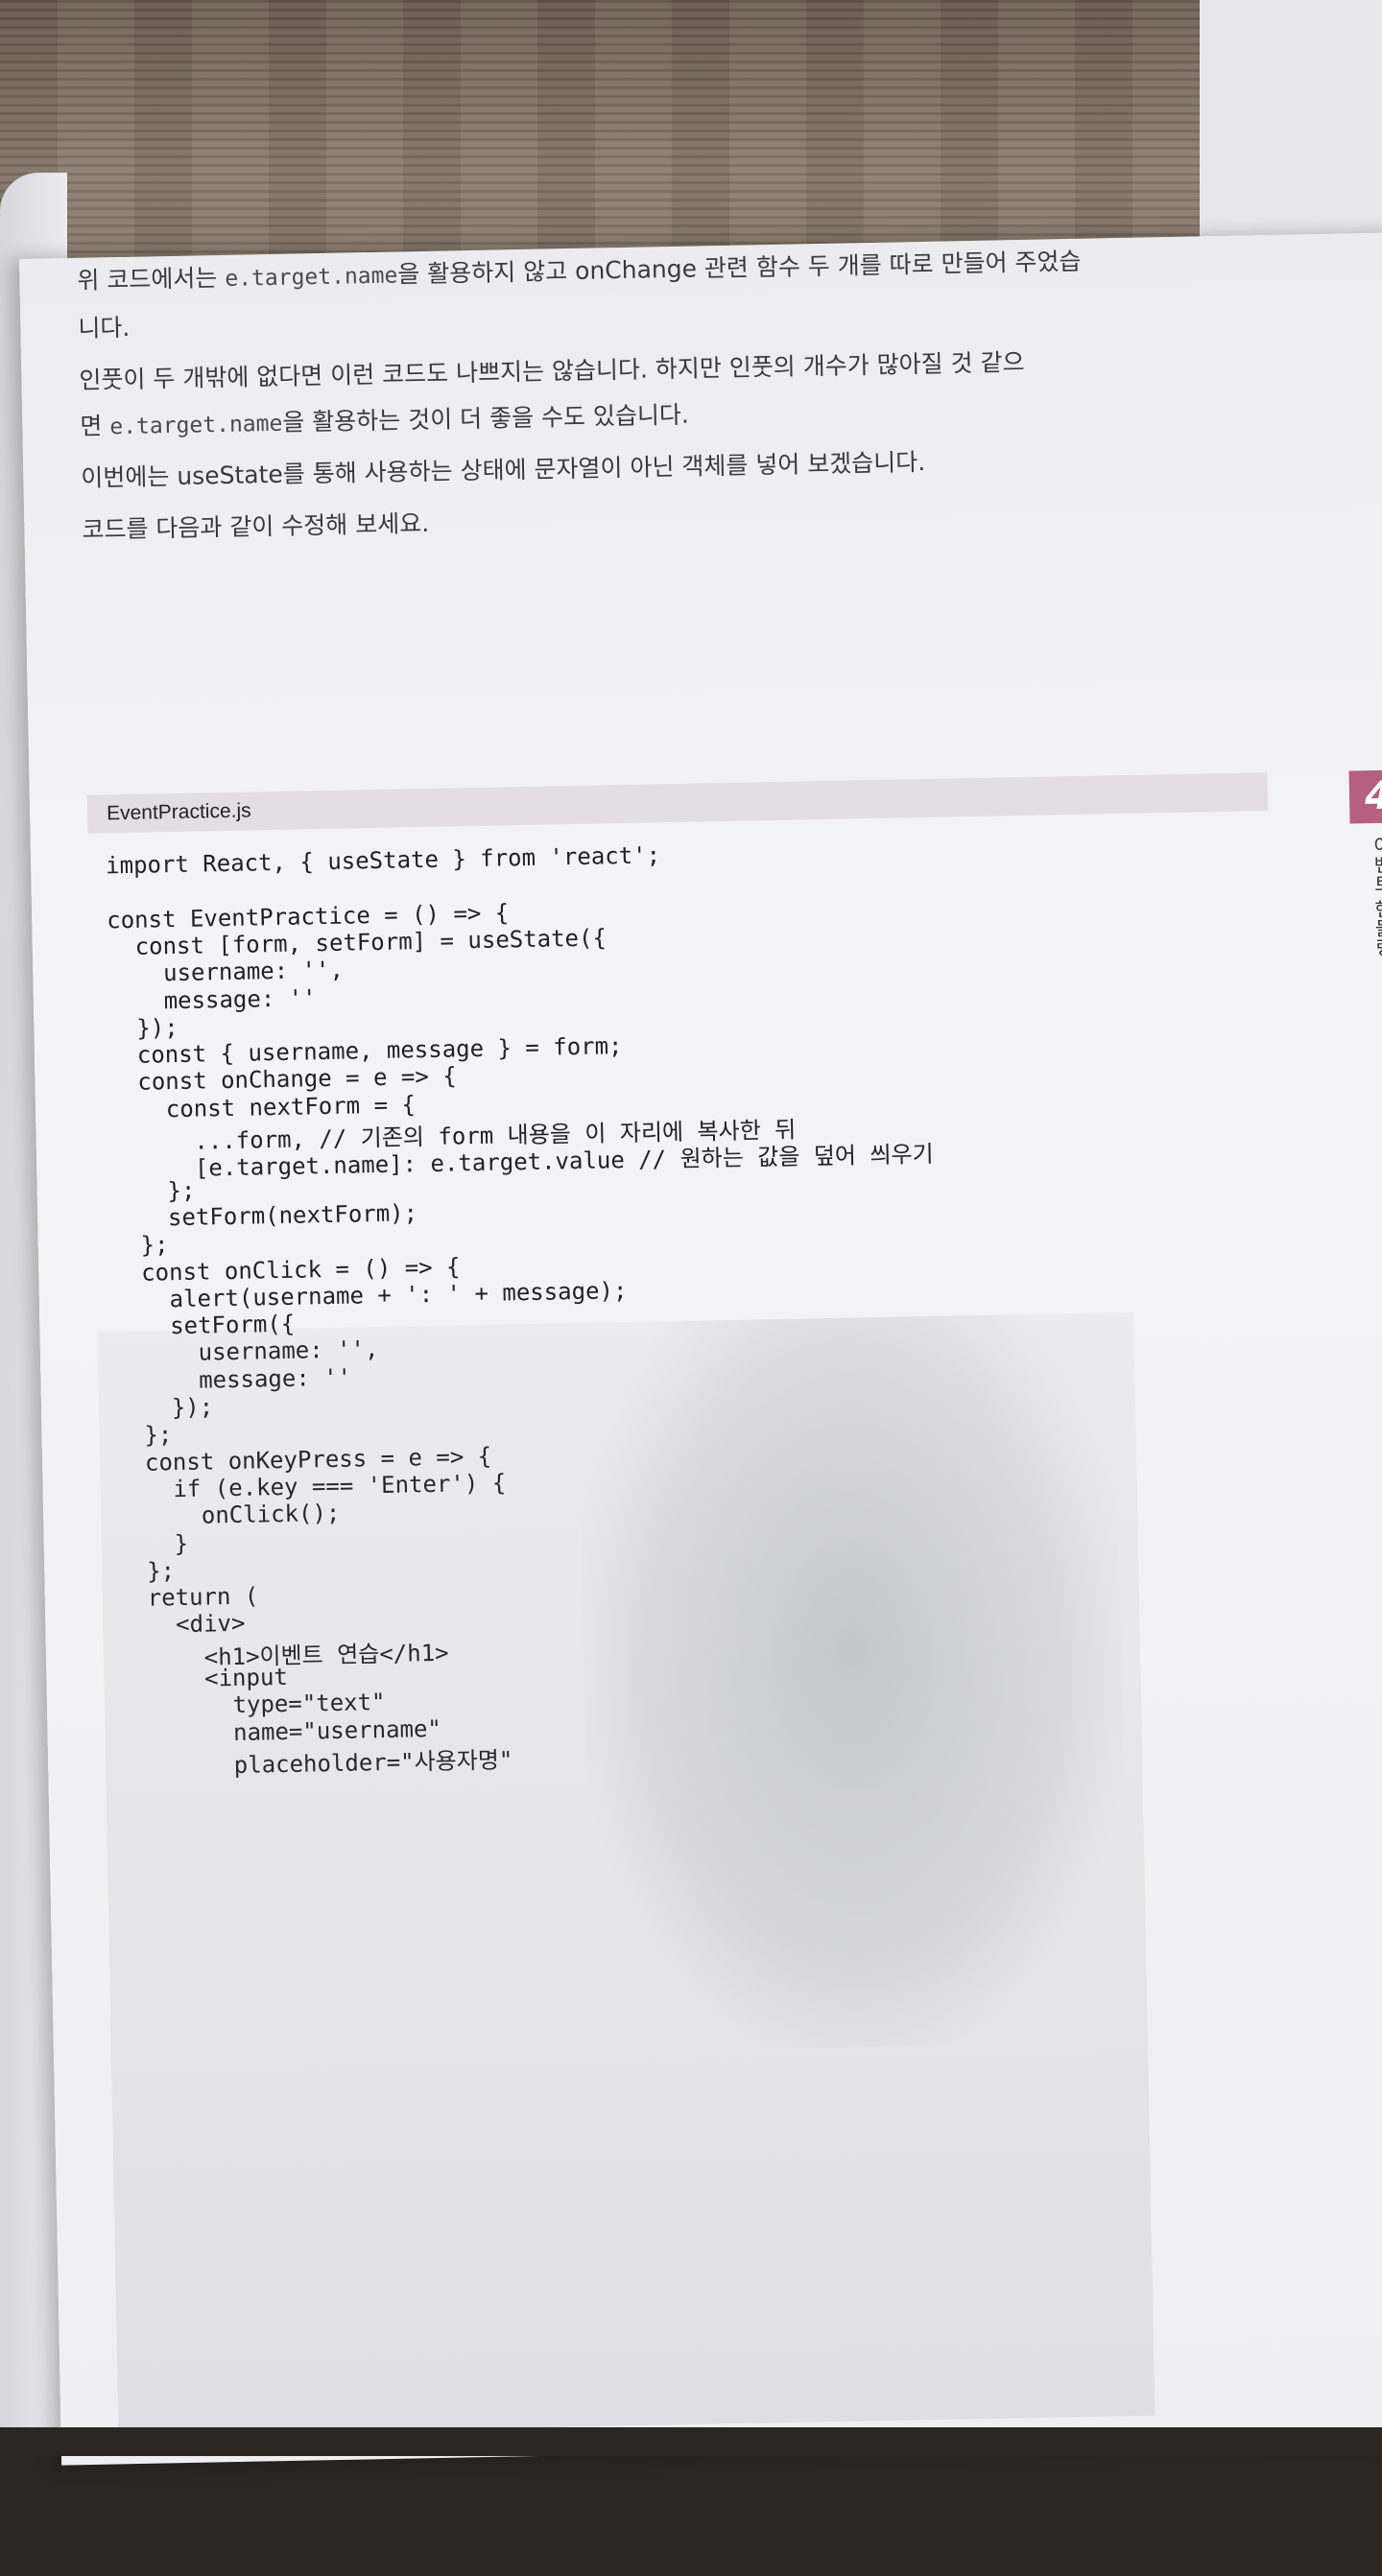 The image size is (1382, 2576). I want to click on paragraph-text: 를 통해 사용하는 상태에 문자열이 아닌 객체를 넣어 보겠습니다., so click(604, 468).